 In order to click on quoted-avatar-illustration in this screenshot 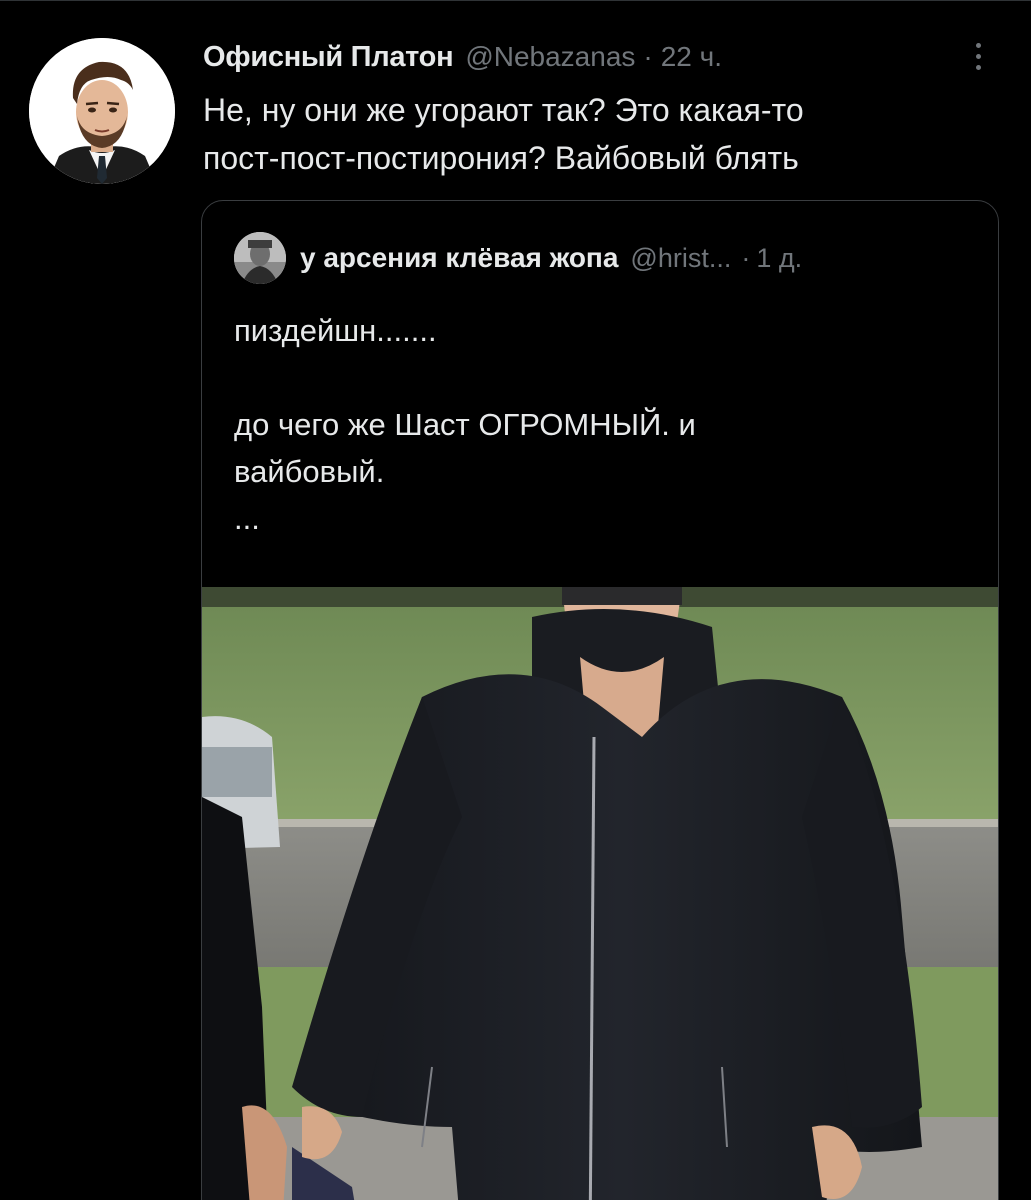, I will do `click(260, 258)`.